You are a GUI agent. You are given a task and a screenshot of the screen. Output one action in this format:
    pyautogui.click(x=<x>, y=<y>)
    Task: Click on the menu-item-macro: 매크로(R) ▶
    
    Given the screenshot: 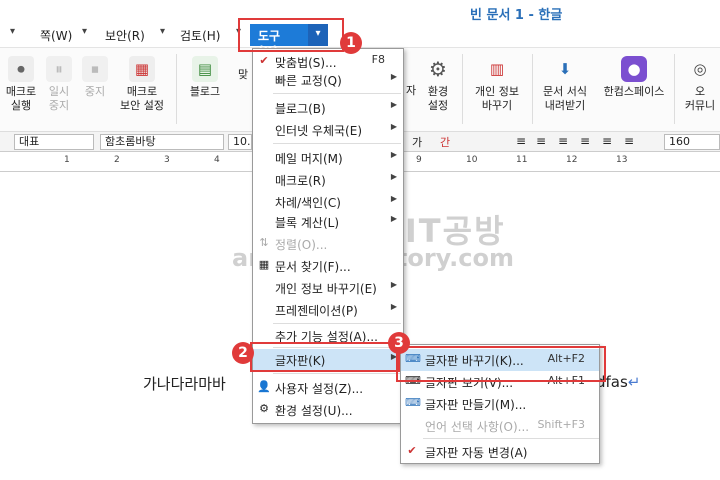 What is the action you would take?
    pyautogui.click(x=328, y=180)
    